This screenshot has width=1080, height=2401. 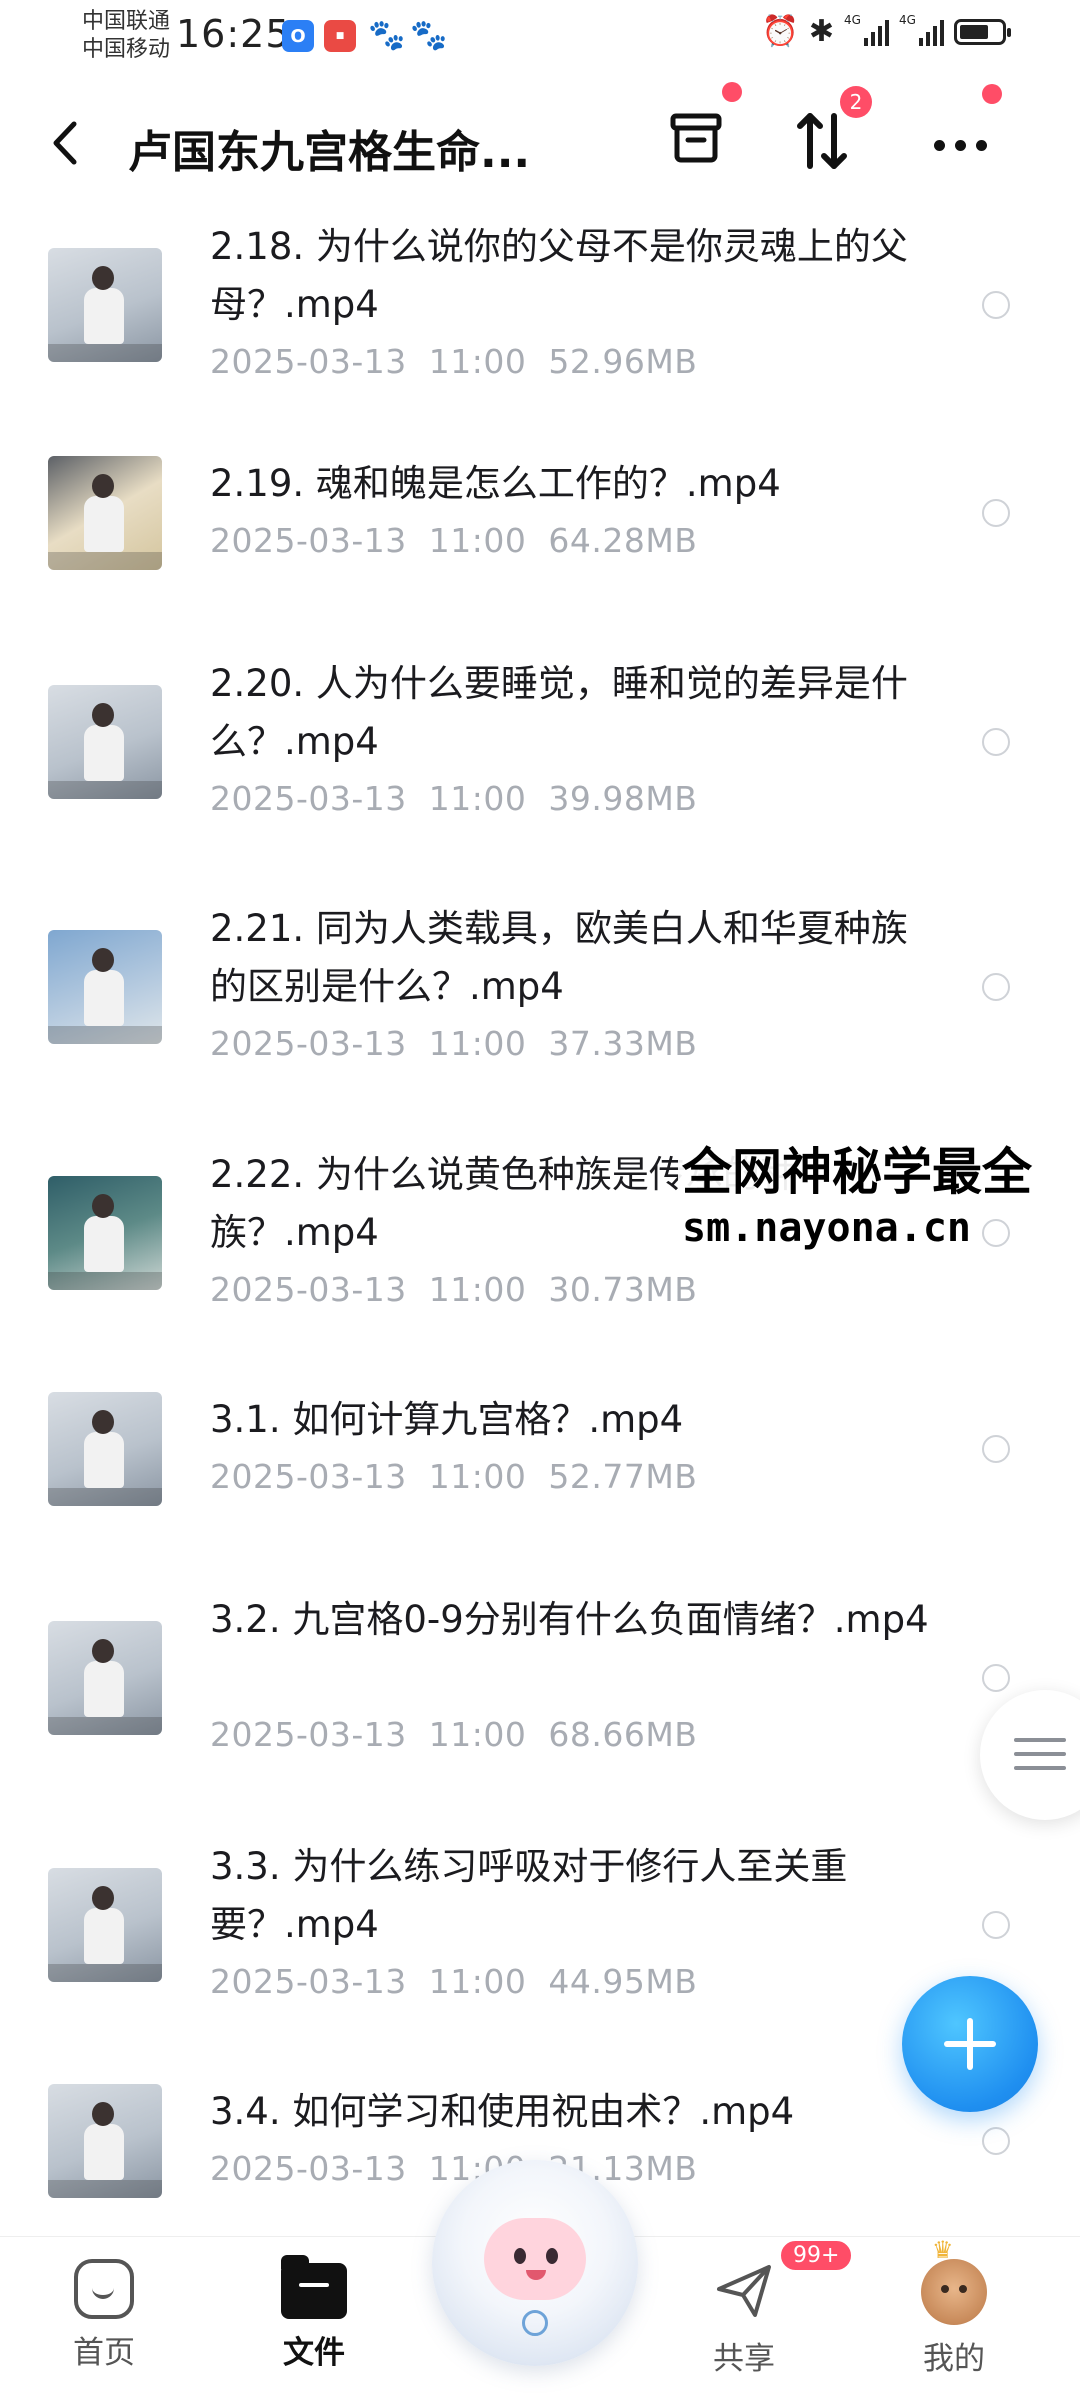 I want to click on file-name: 2.21. 同为人类载具，欧美白人和华夏种族的区别是什么？.mp4, so click(x=559, y=957).